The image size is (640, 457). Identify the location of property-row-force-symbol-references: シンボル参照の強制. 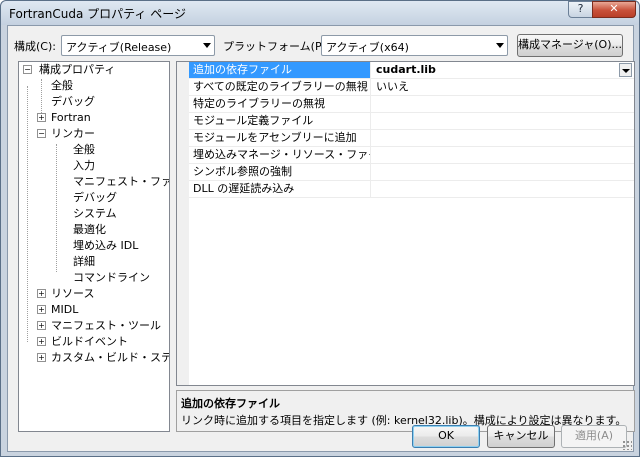
(411, 172).